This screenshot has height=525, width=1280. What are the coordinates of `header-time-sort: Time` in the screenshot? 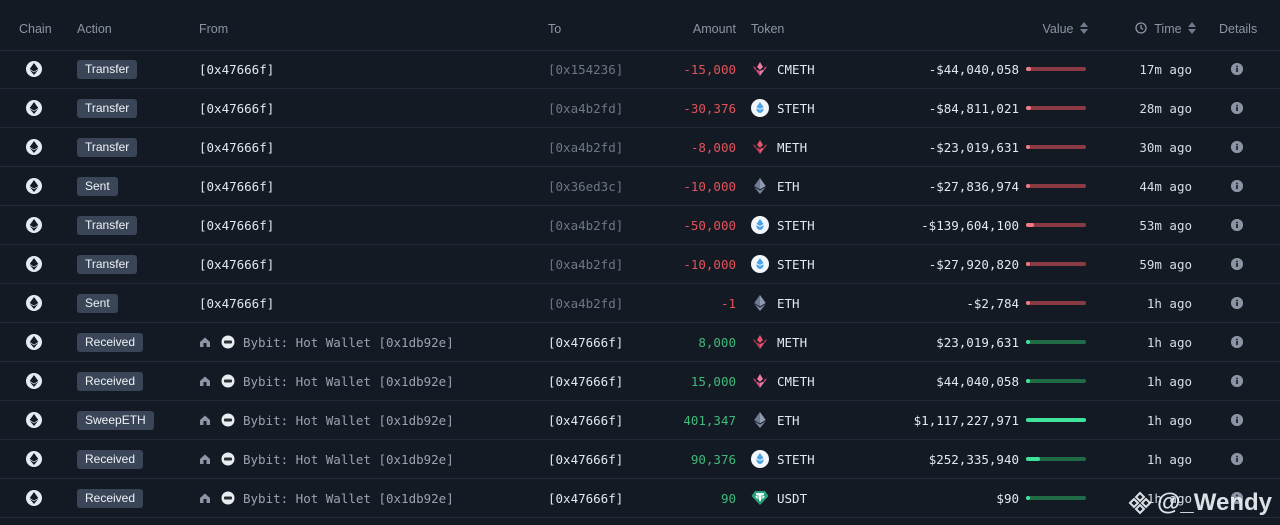 It's located at (1166, 25).